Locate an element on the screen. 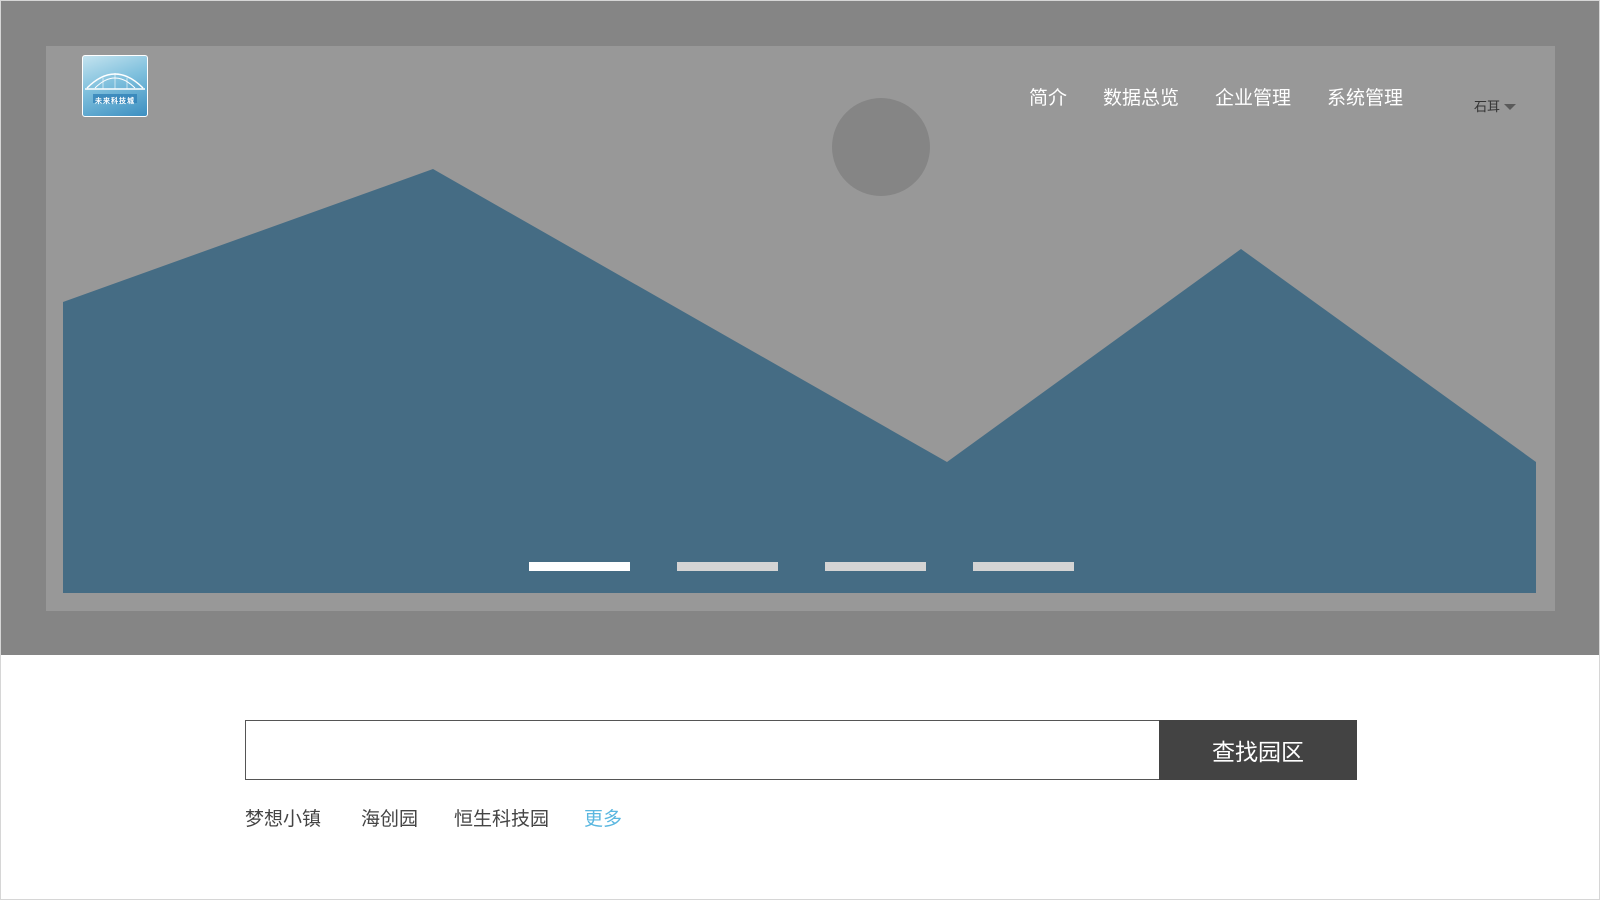 This screenshot has width=1600, height=900. user-name: 石耳 is located at coordinates (1487, 107).